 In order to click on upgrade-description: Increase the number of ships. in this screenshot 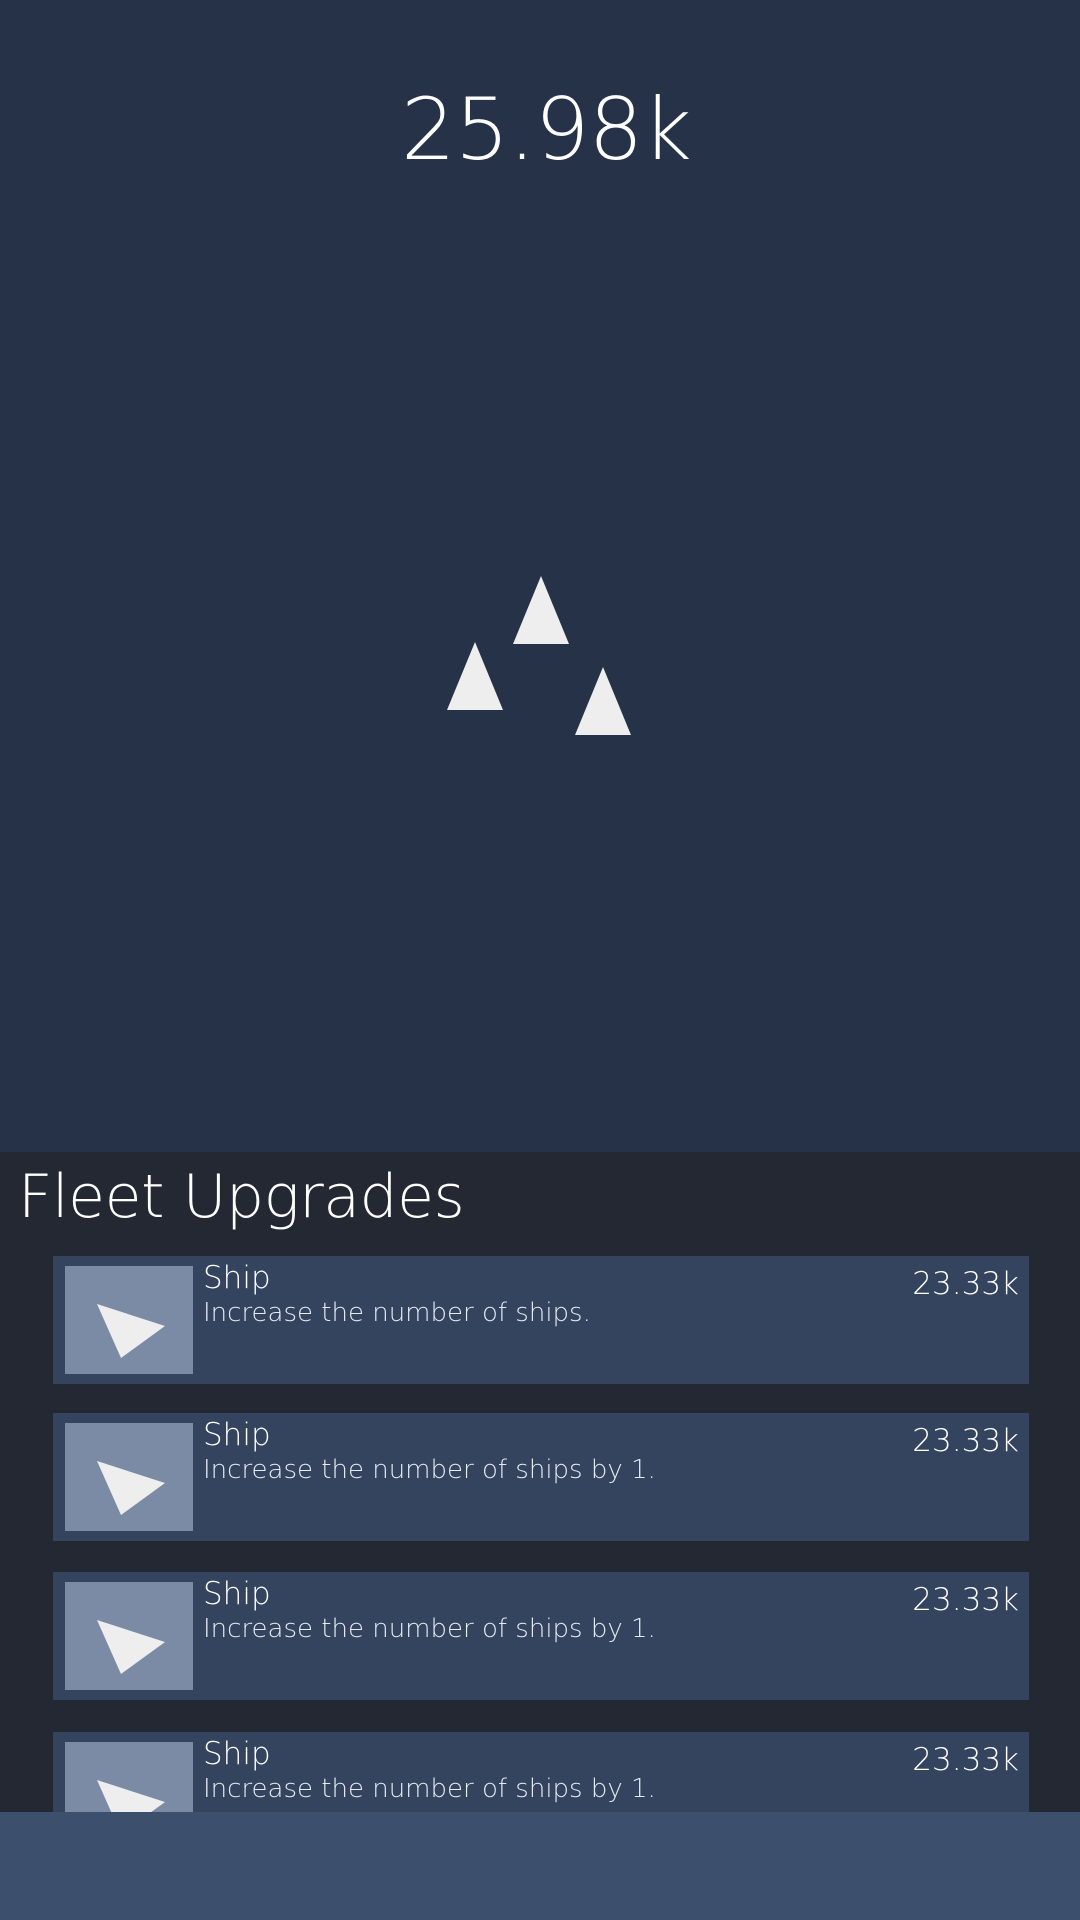, I will do `click(397, 1313)`.